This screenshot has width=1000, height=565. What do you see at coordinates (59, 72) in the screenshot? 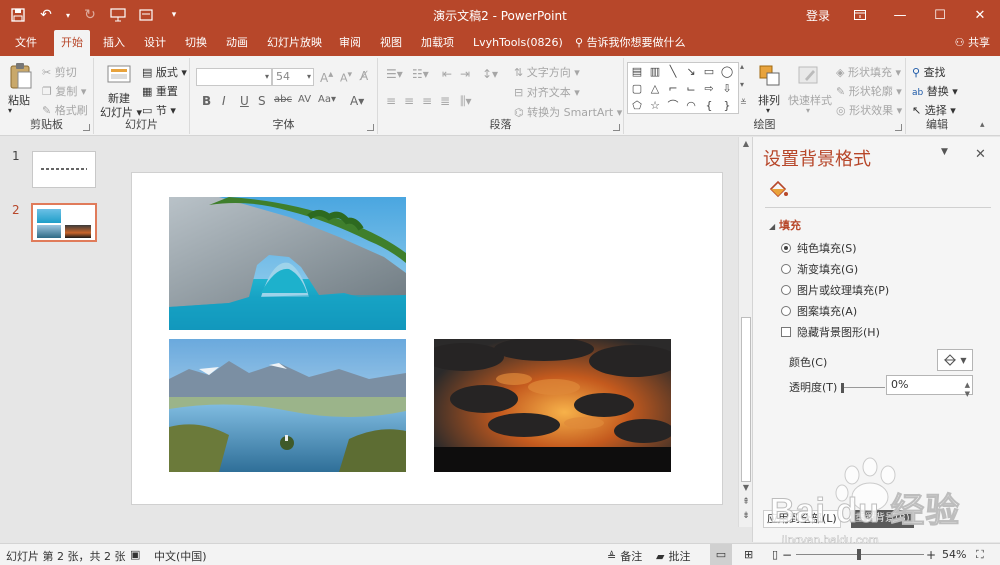
I see `cut-button: ✂ 剪切` at bounding box center [59, 72].